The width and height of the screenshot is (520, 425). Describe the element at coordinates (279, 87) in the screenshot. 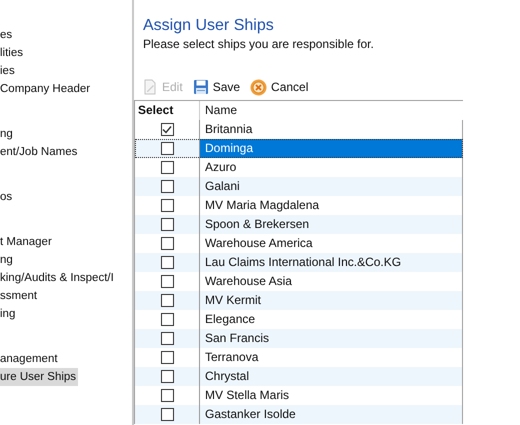

I see `cancel-button: Cancel` at that location.